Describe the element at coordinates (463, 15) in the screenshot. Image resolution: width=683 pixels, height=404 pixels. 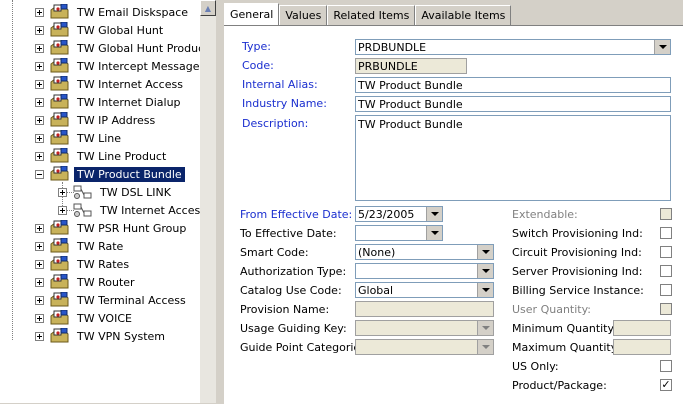
I see `tab-available-items: Available Items` at that location.